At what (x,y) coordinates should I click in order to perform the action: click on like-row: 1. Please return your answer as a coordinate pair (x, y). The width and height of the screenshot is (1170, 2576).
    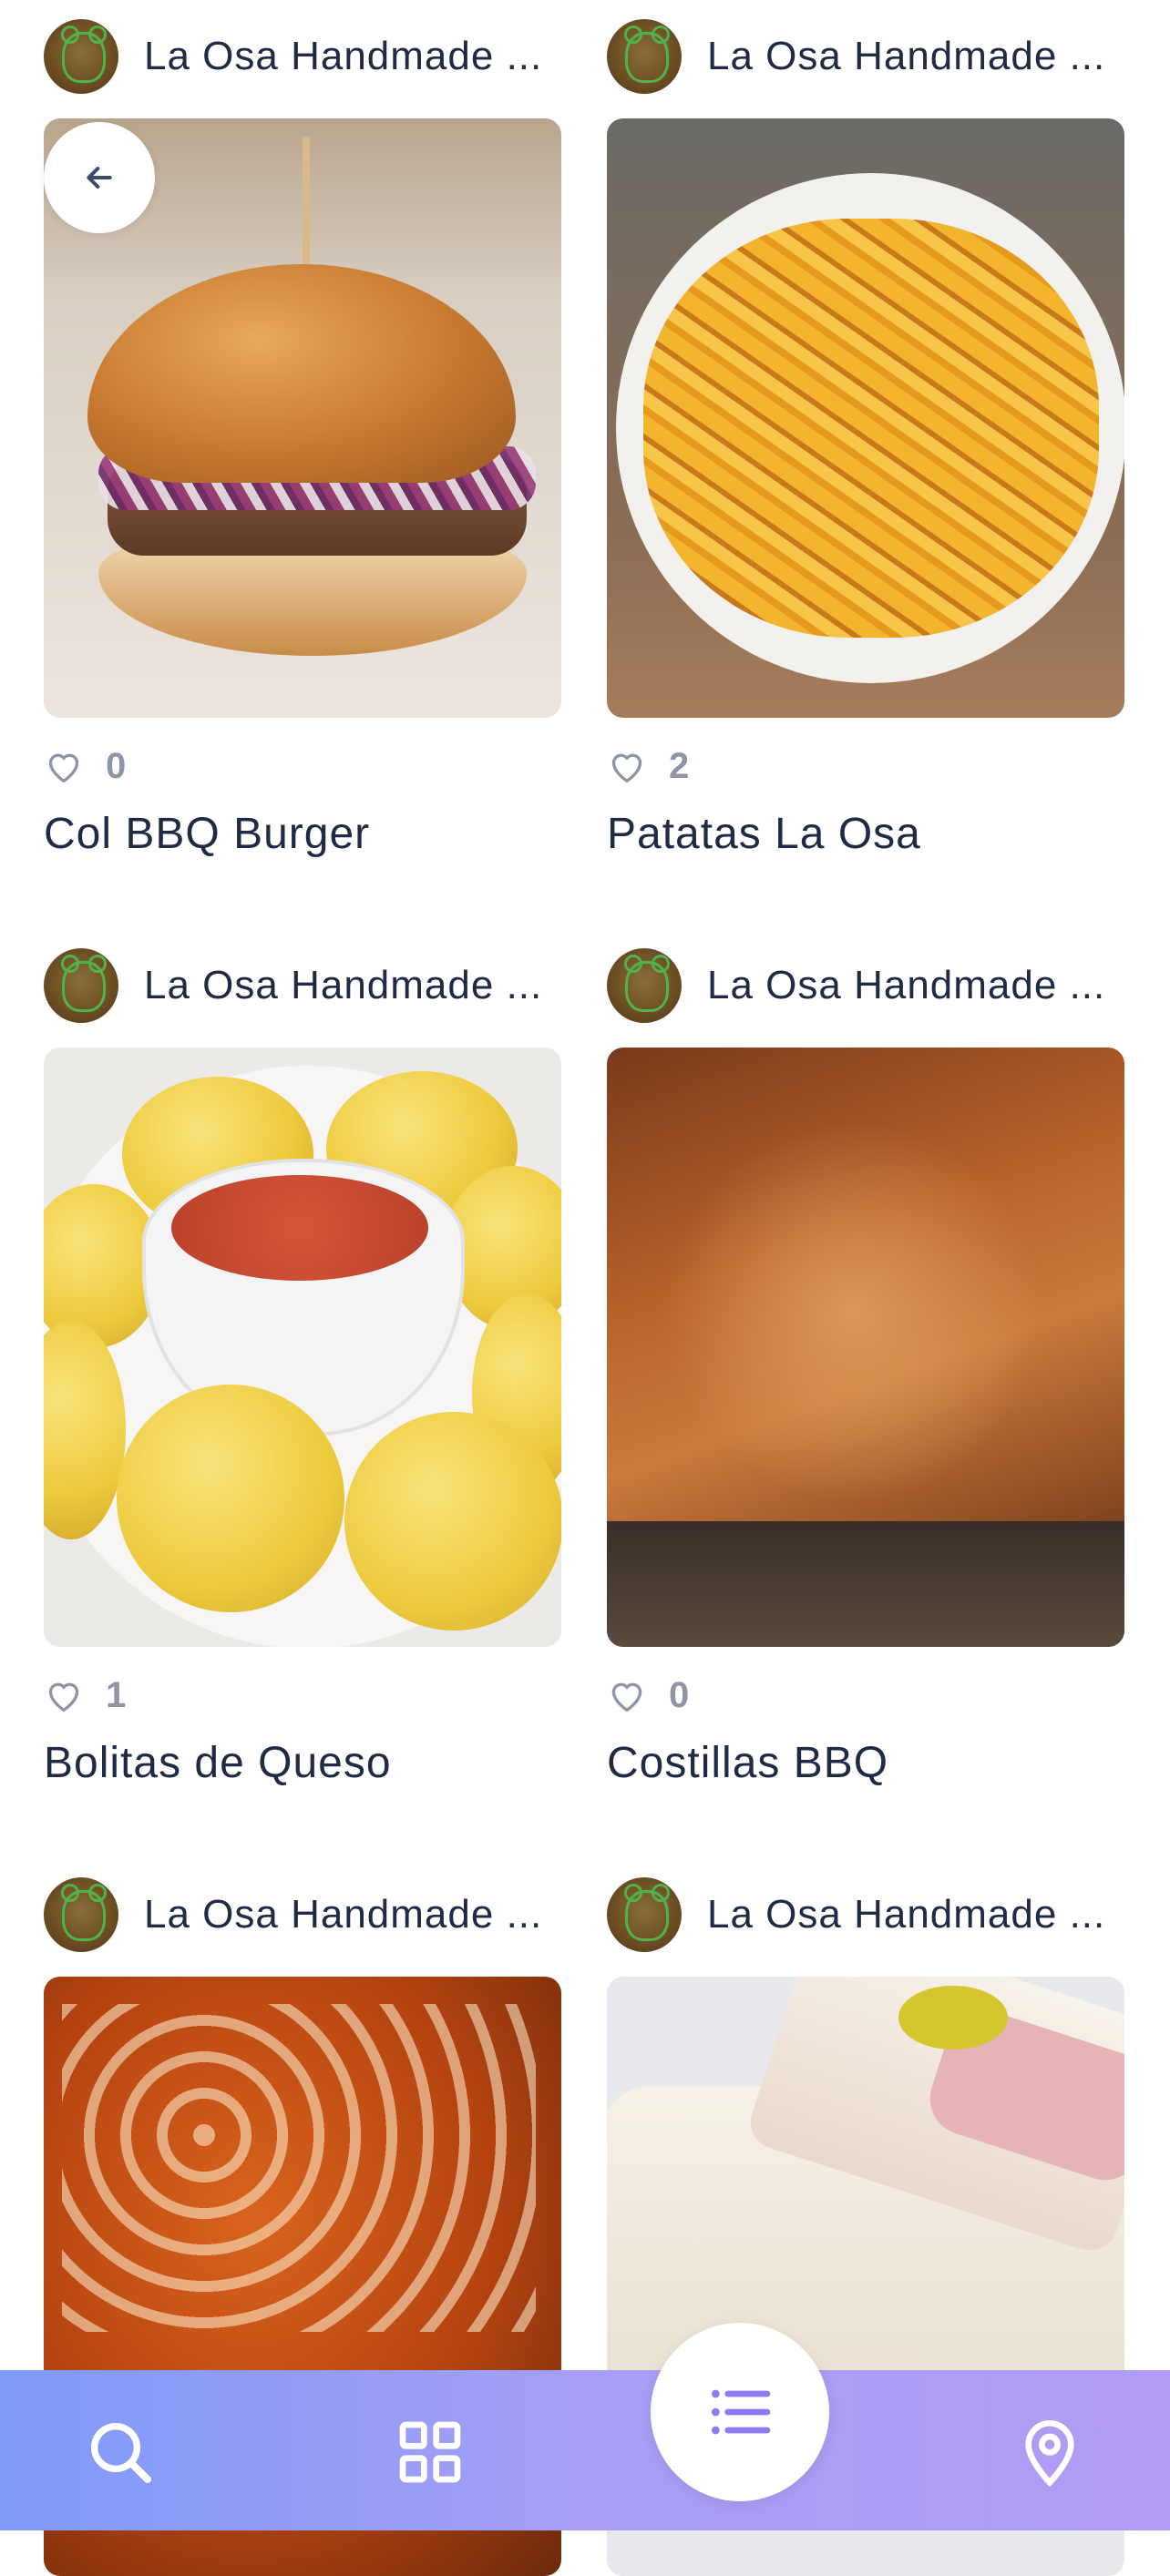
    Looking at the image, I should click on (85, 1695).